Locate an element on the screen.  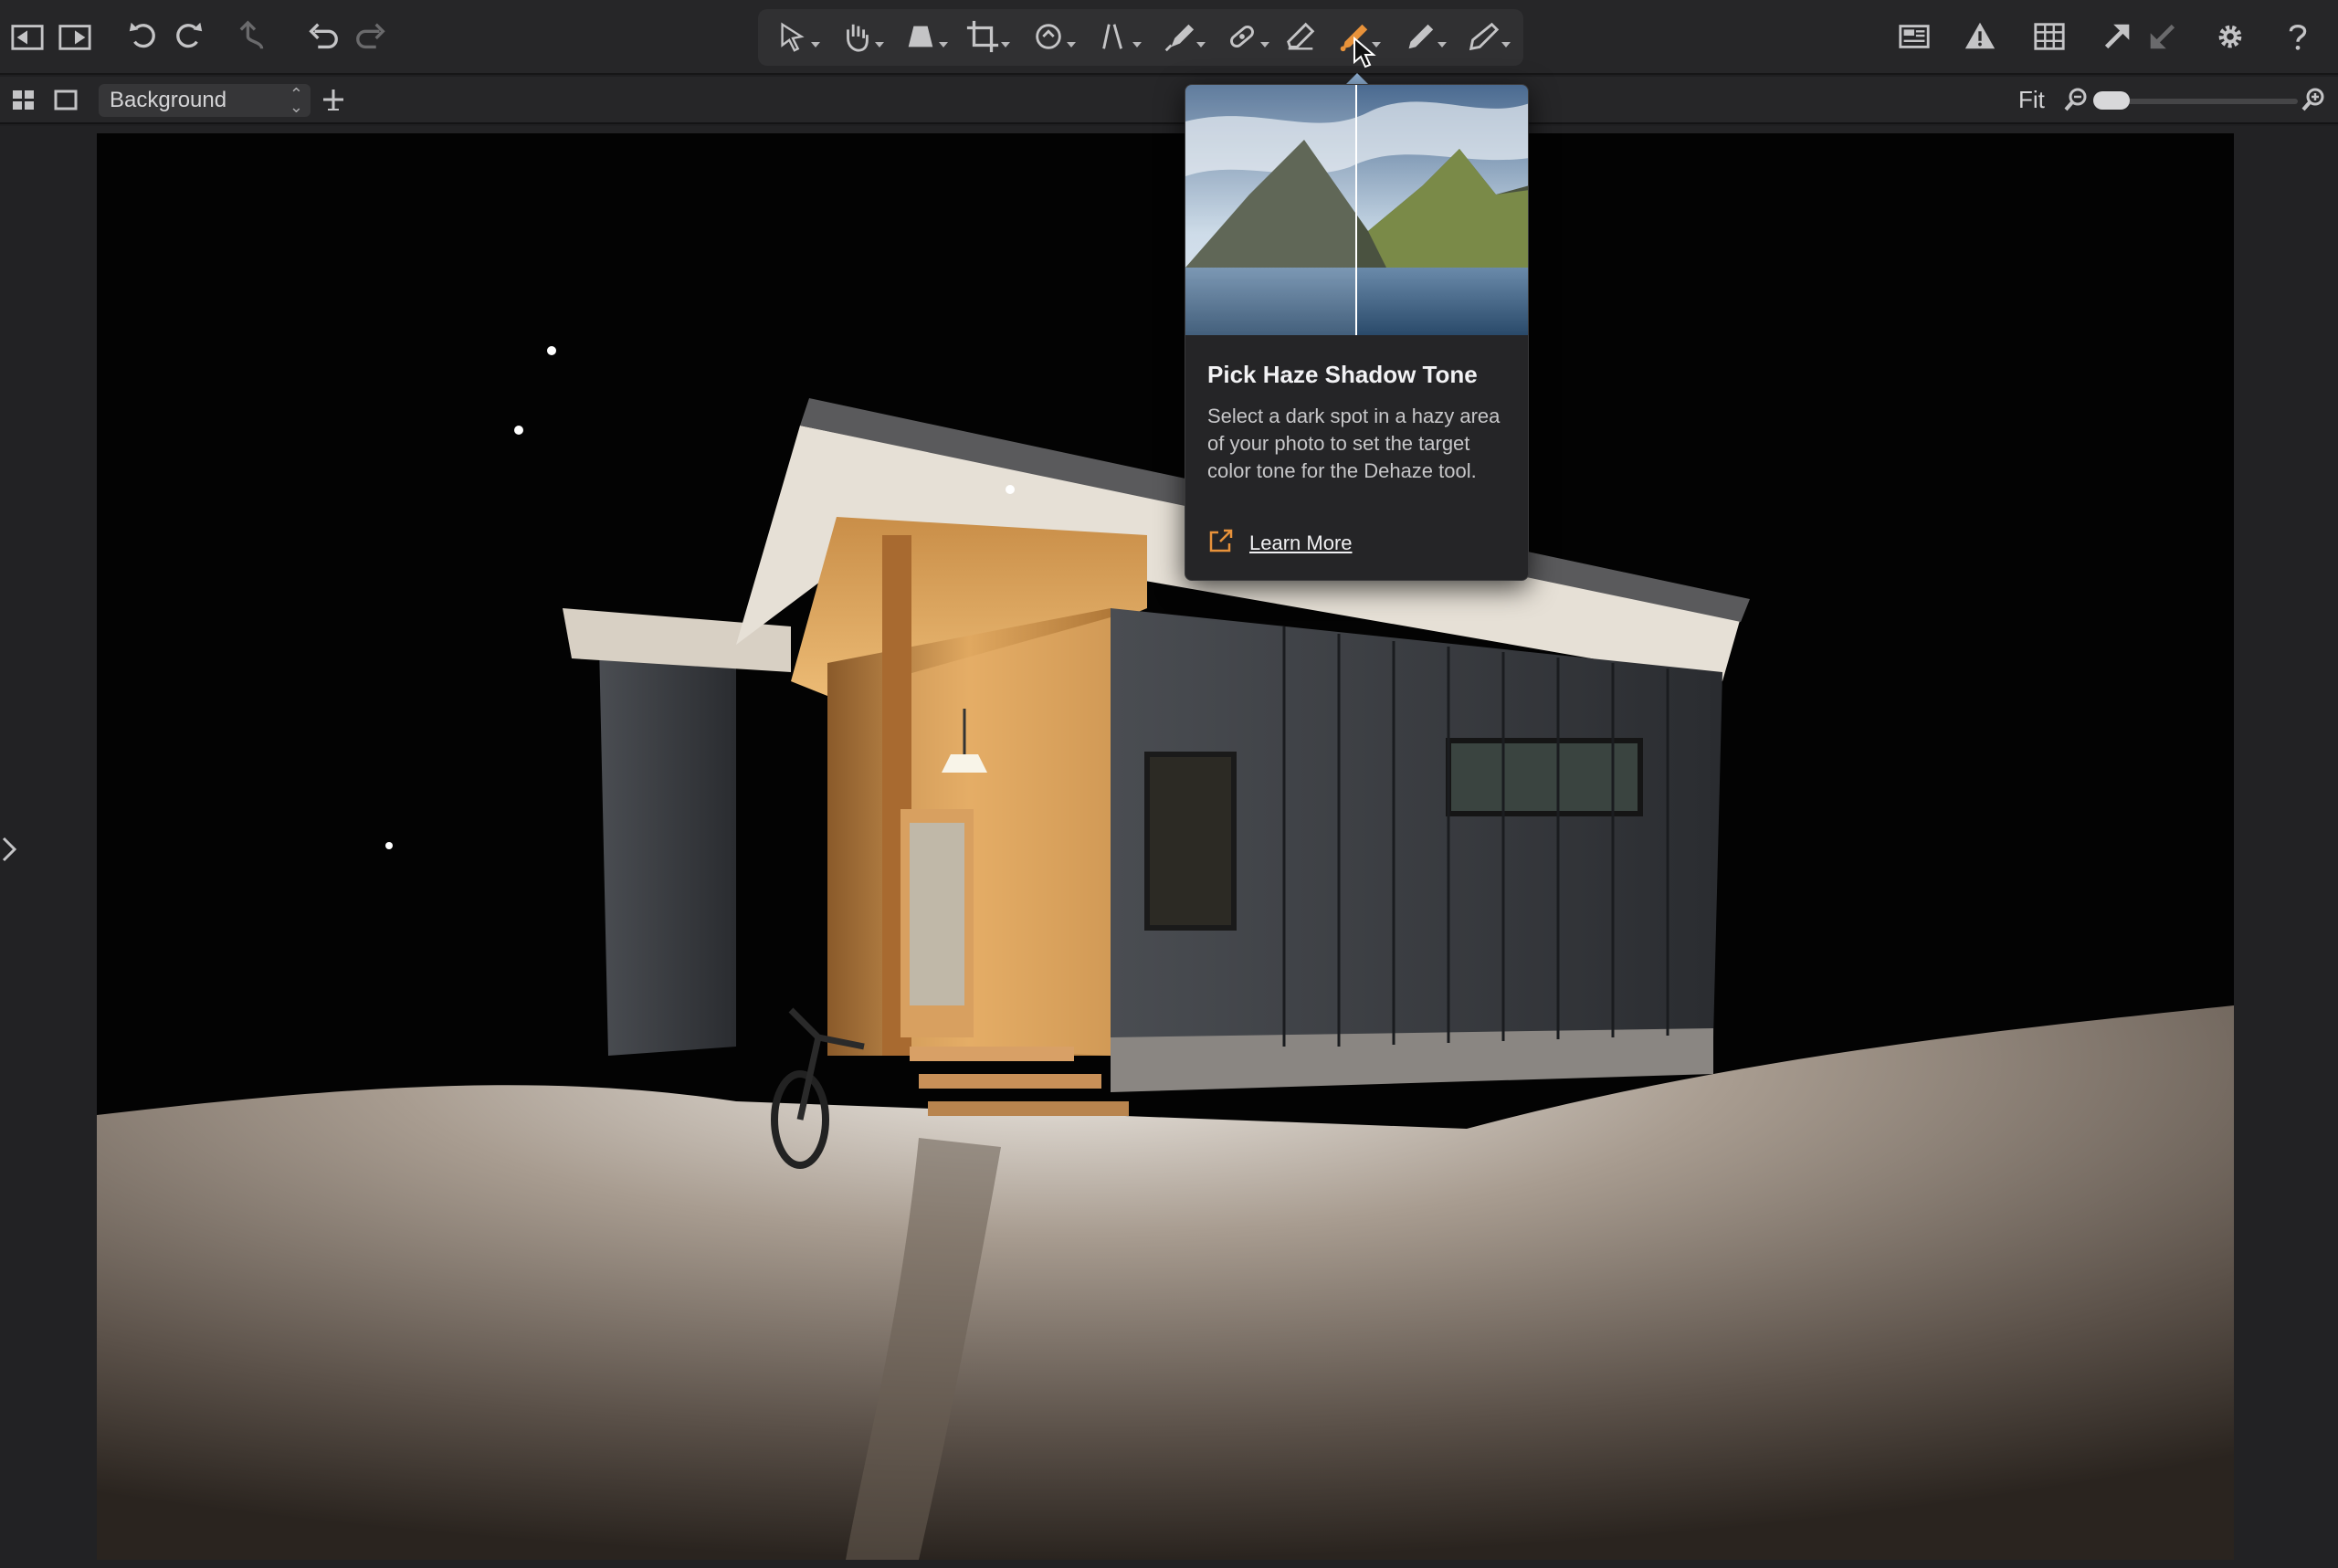
rotate-left-icon is located at coordinates (143, 36).